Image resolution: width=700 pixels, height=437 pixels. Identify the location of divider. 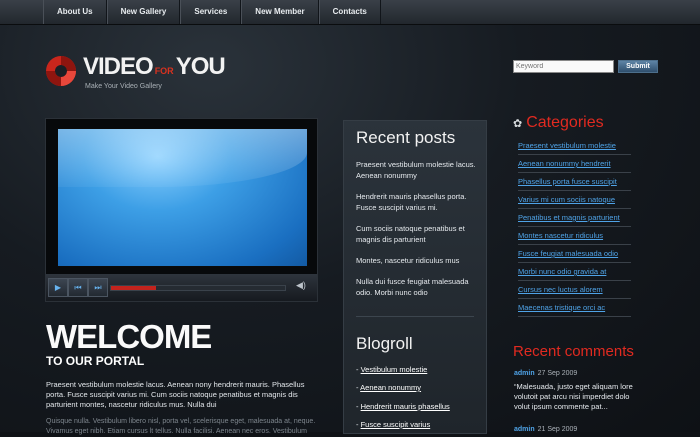
(415, 316).